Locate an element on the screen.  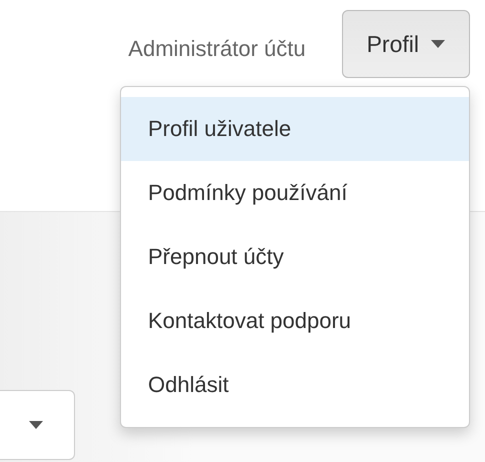
dropdown-select is located at coordinates (37, 425).